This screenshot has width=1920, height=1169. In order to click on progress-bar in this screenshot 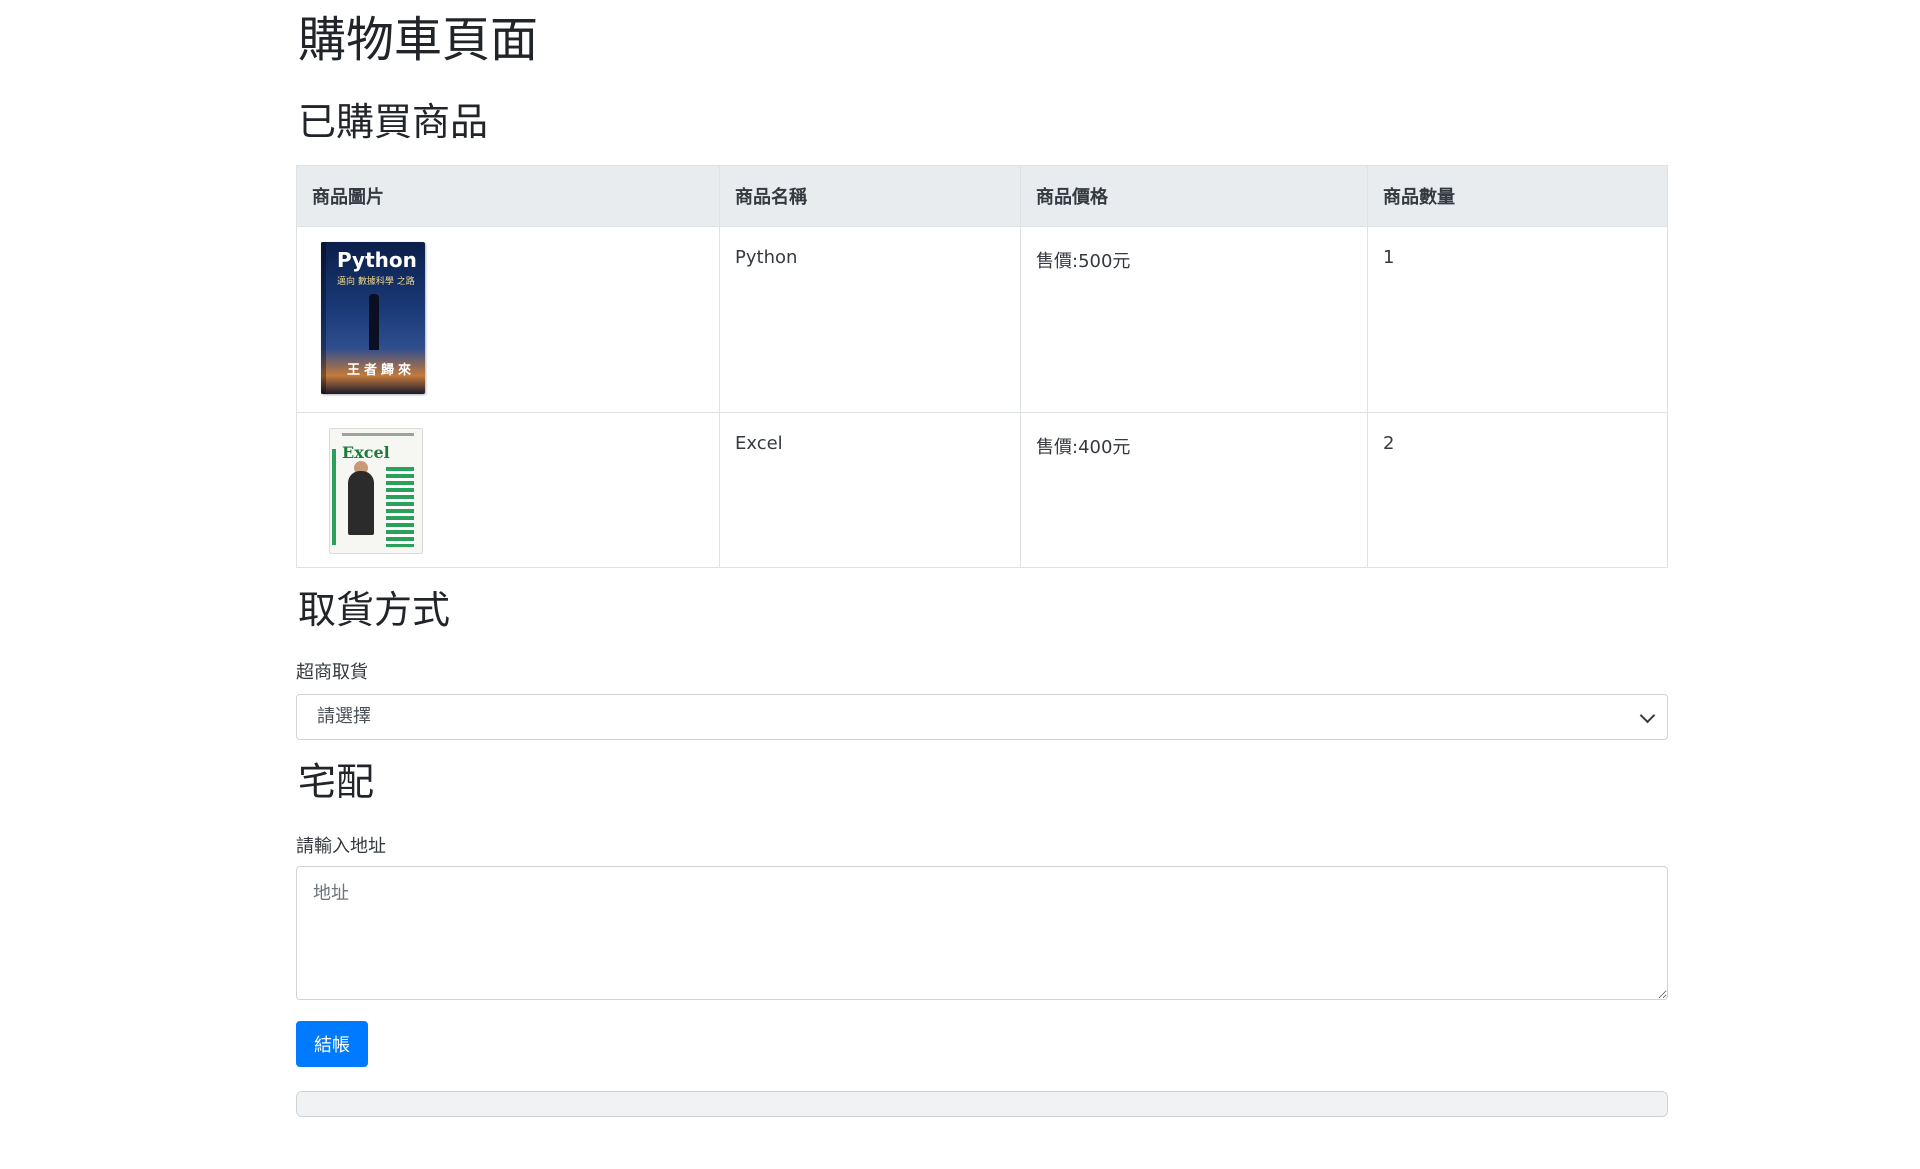, I will do `click(982, 1104)`.